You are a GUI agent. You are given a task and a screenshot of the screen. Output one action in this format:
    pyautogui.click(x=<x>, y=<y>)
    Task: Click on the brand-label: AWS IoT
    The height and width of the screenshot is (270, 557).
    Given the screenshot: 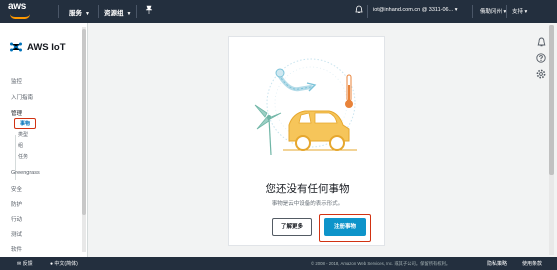 What is the action you would take?
    pyautogui.click(x=46, y=47)
    